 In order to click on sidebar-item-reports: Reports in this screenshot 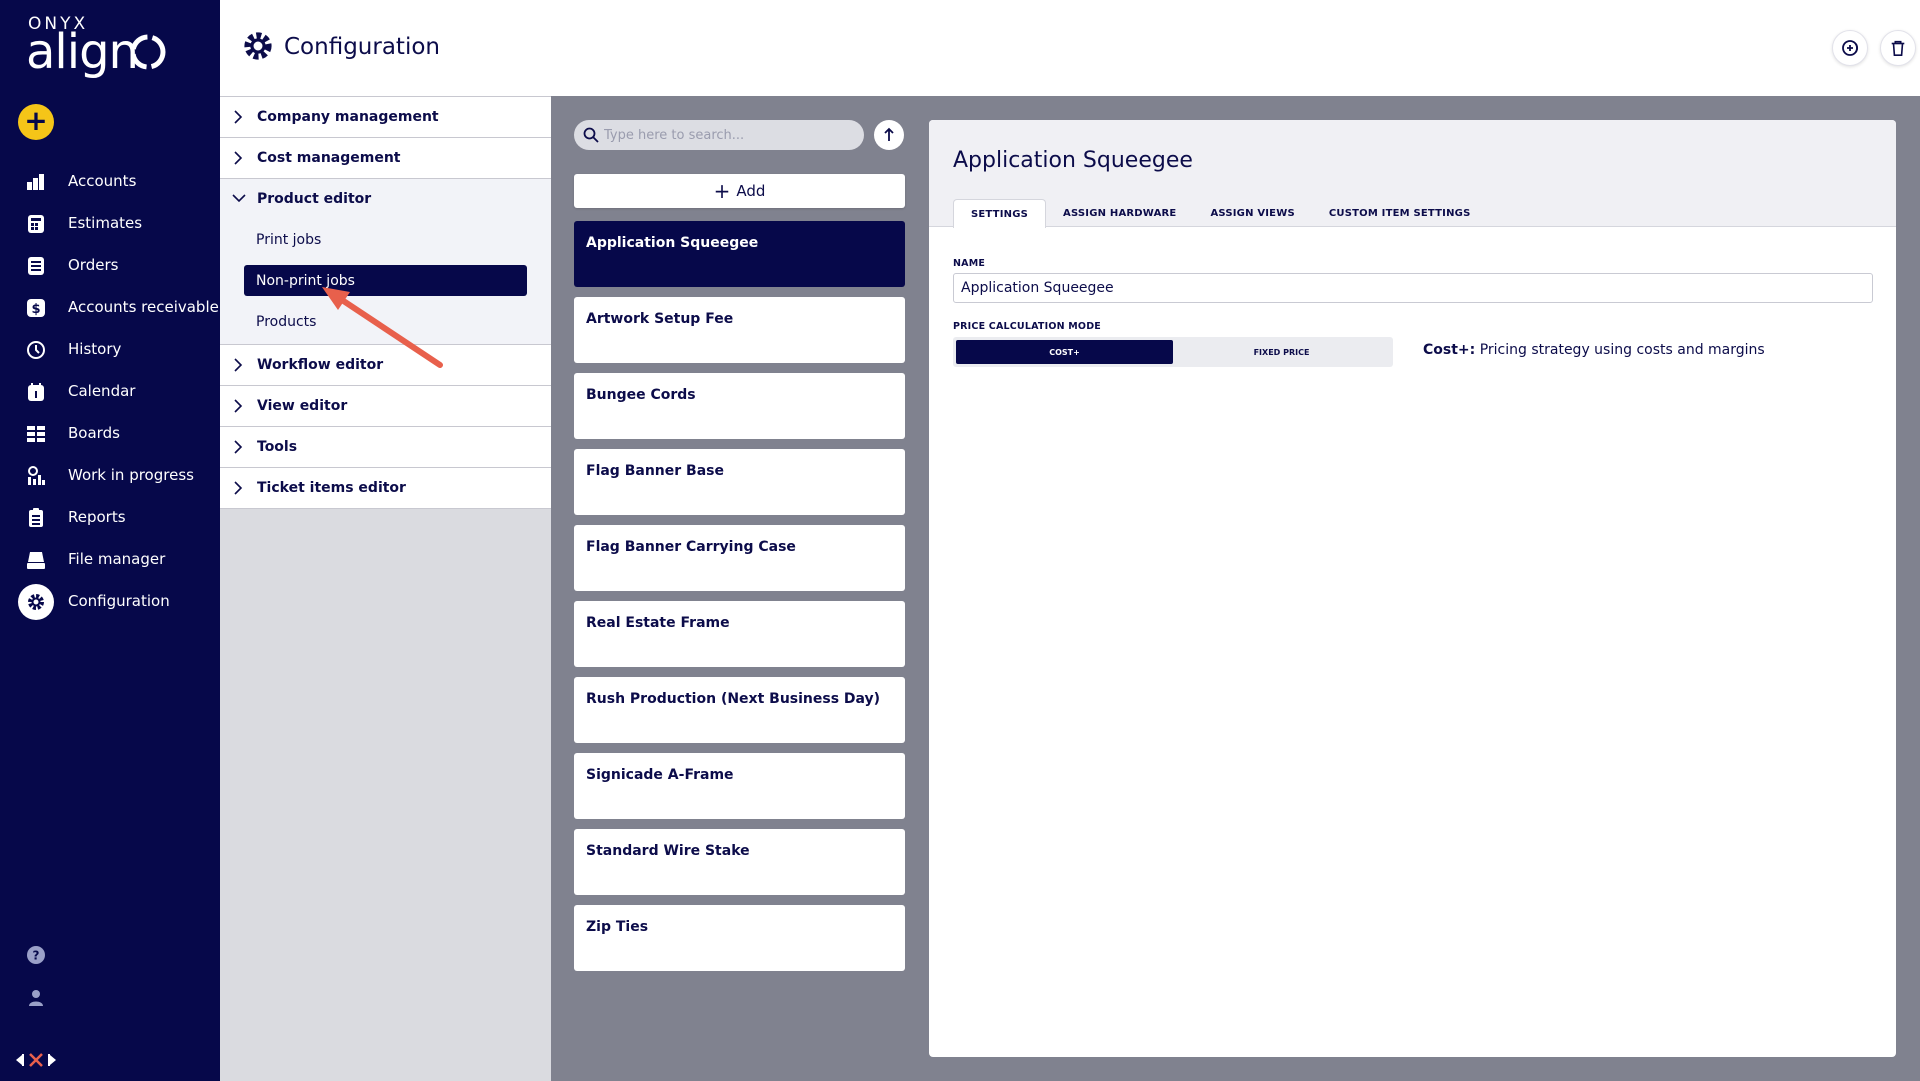, I will do `click(110, 517)`.